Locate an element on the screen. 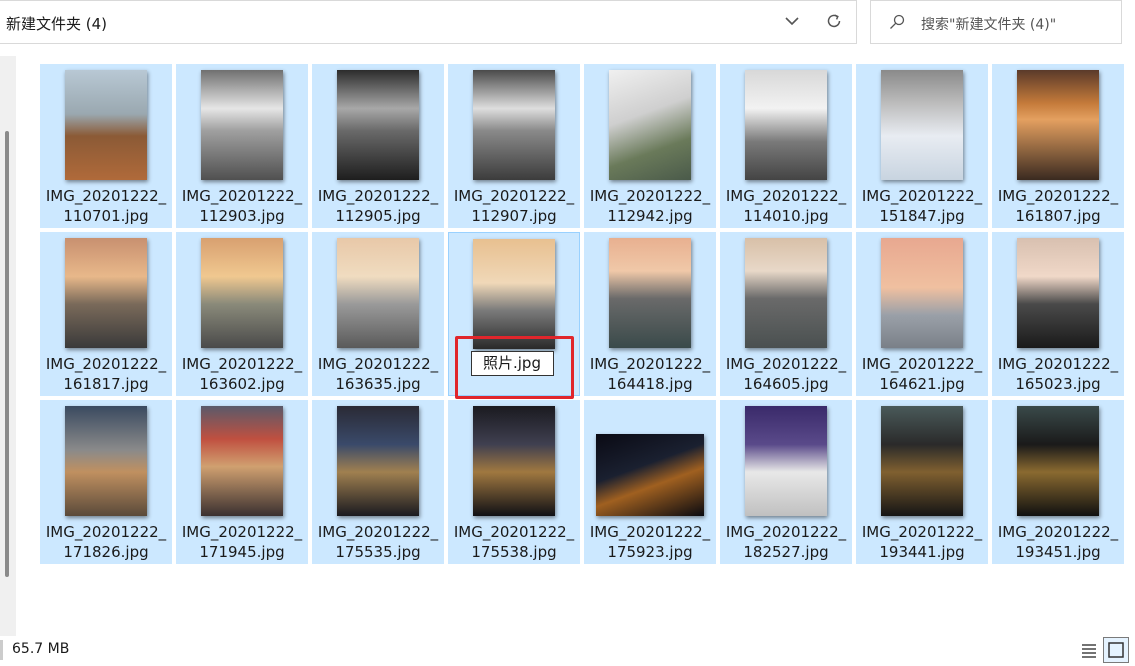 The width and height of the screenshot is (1135, 666). file-name-line2: 161807.jpg is located at coordinates (1058, 216).